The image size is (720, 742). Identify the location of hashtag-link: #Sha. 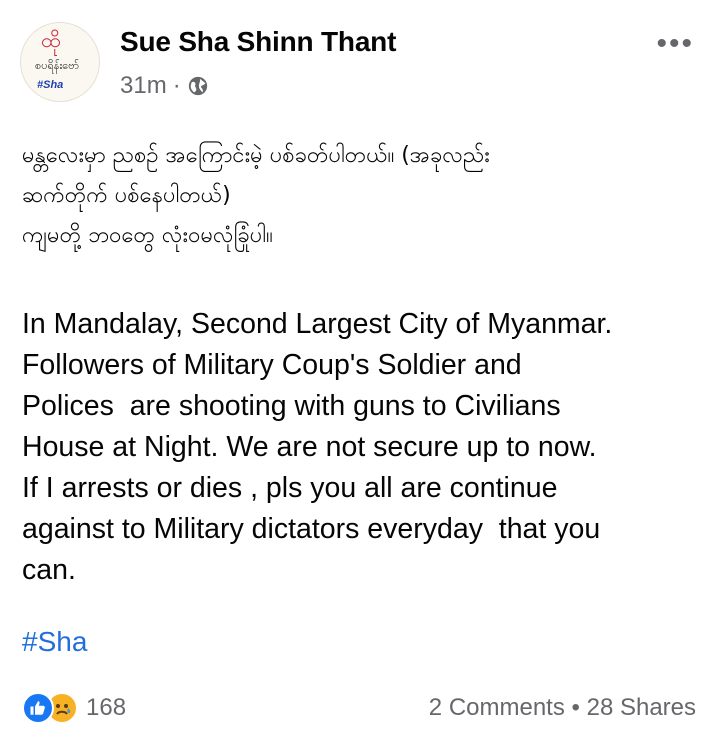
(54, 642).